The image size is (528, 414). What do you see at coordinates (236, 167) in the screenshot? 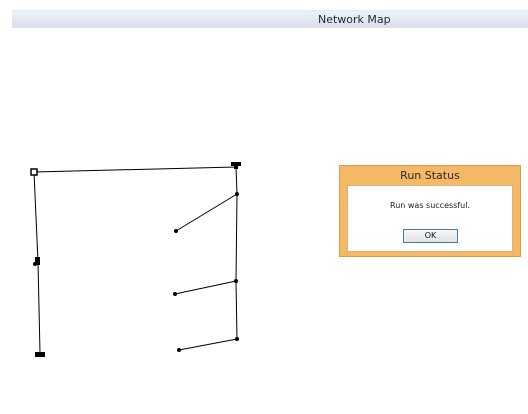
I see `tank-node-base` at bounding box center [236, 167].